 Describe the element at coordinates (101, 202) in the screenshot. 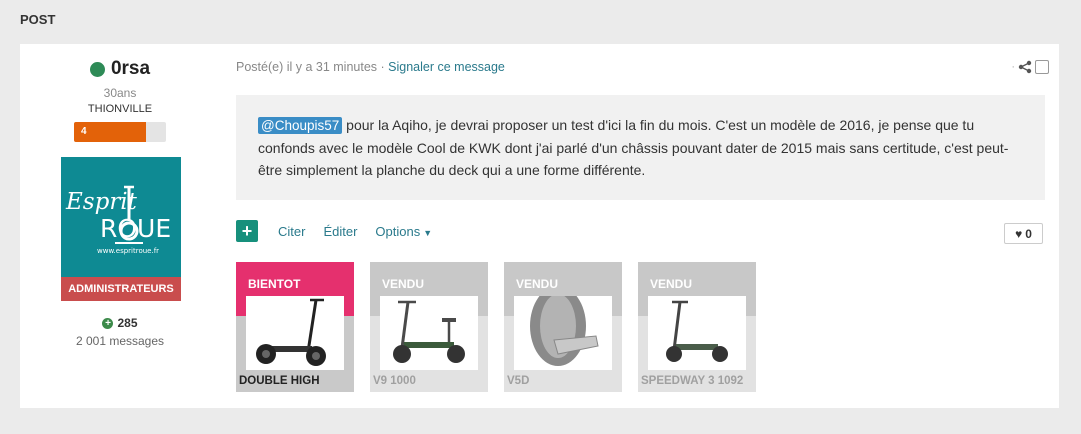

I see `logo-text-esprit: Esprit` at that location.